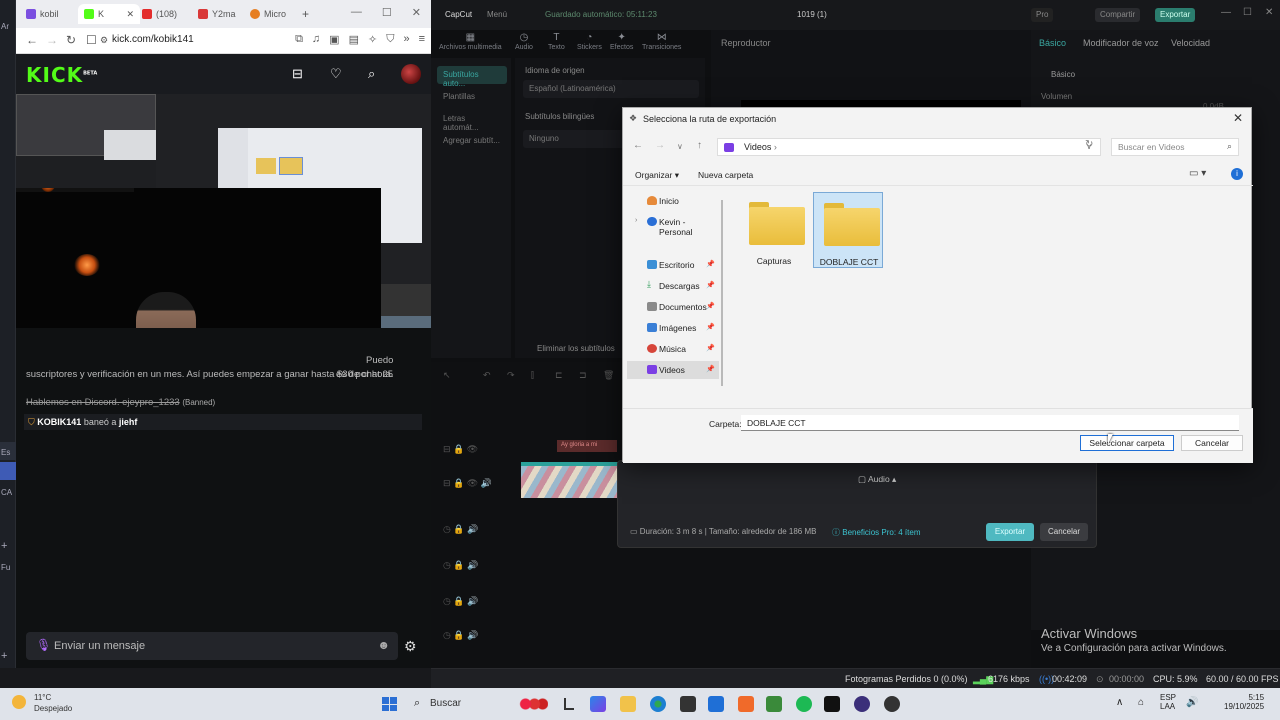 The width and height of the screenshot is (1280, 720). What do you see at coordinates (571, 480) in the screenshot?
I see `video-clip` at bounding box center [571, 480].